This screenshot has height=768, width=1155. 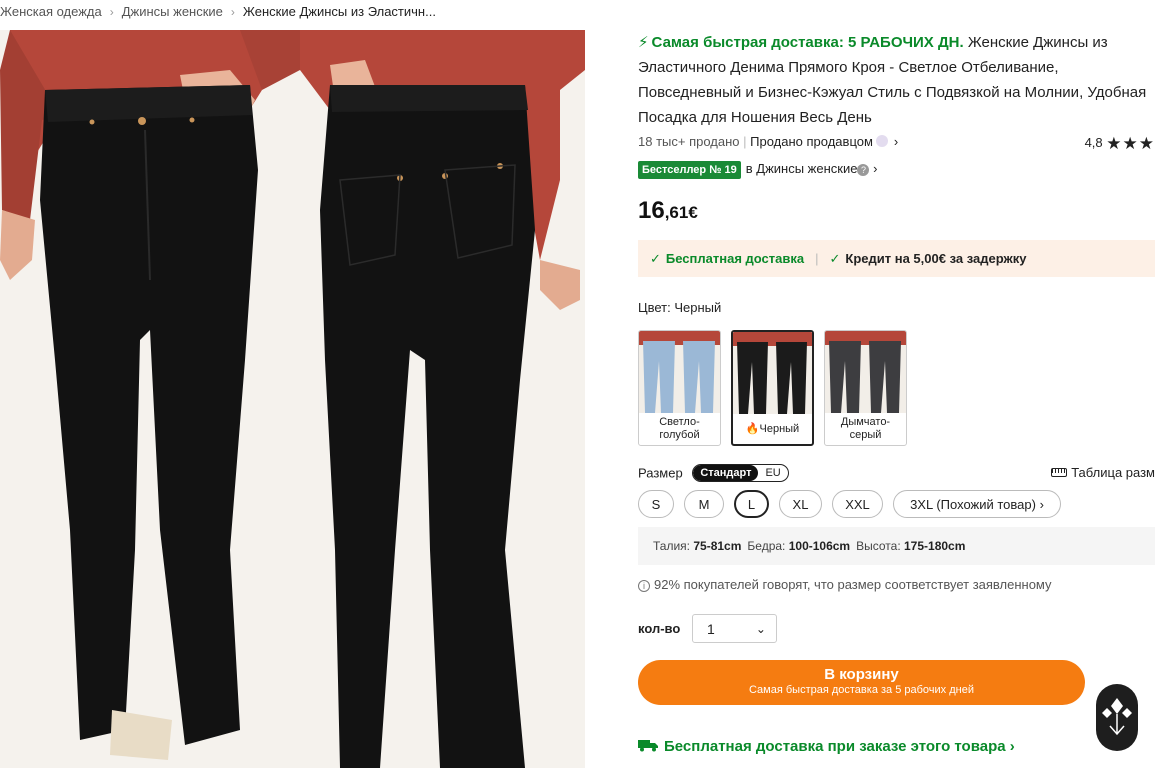 I want to click on size-system-toggle: Стандарт EU, so click(x=740, y=473).